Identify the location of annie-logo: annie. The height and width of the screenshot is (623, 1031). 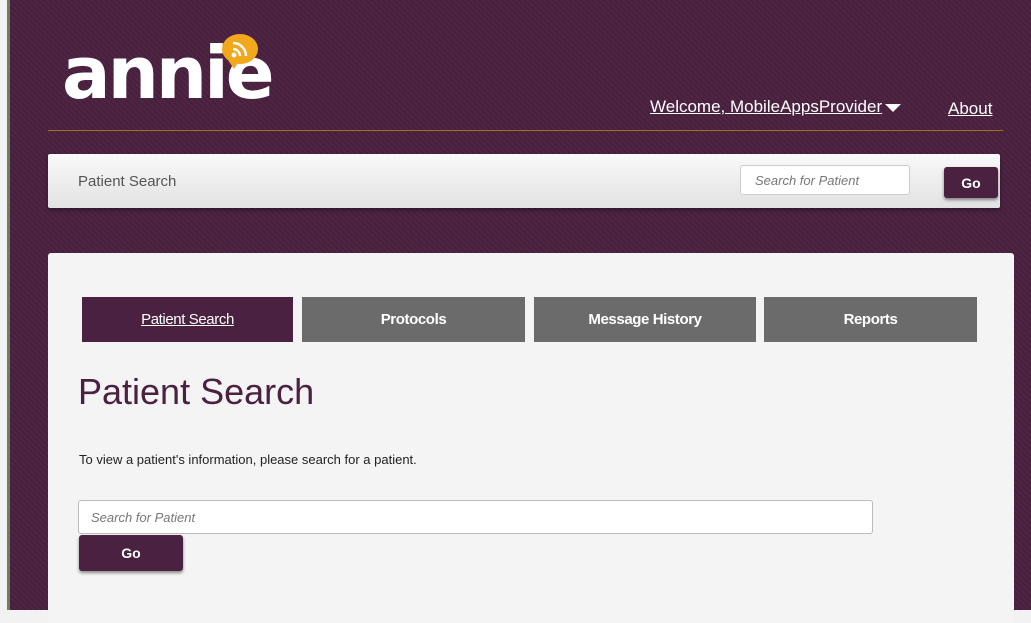
(182, 73).